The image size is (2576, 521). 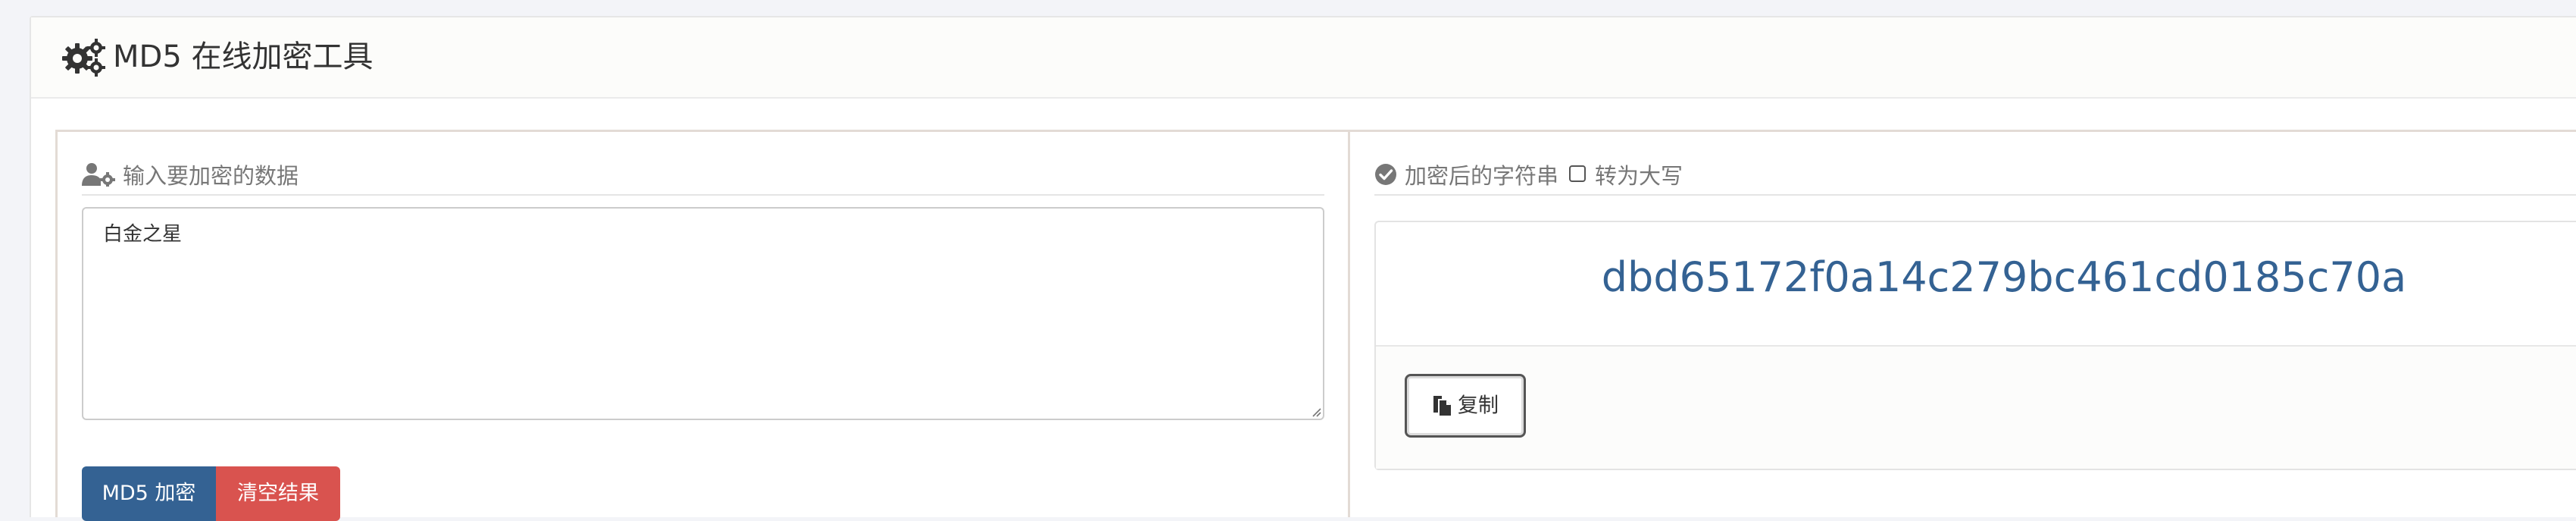 What do you see at coordinates (1976, 408) in the screenshot?
I see `result-footer: 复制` at bounding box center [1976, 408].